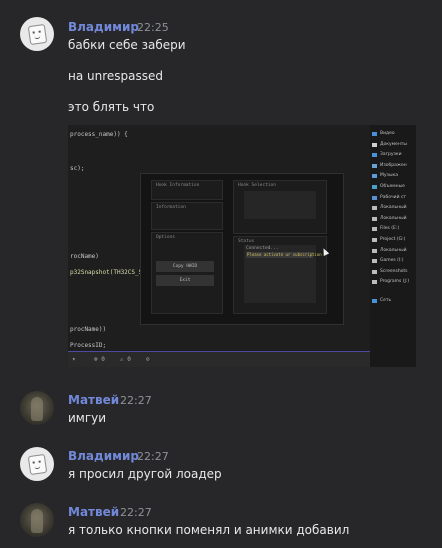 The width and height of the screenshot is (442, 548). Describe the element at coordinates (153, 27) in the screenshot. I see `timestamp: 22:25` at that location.